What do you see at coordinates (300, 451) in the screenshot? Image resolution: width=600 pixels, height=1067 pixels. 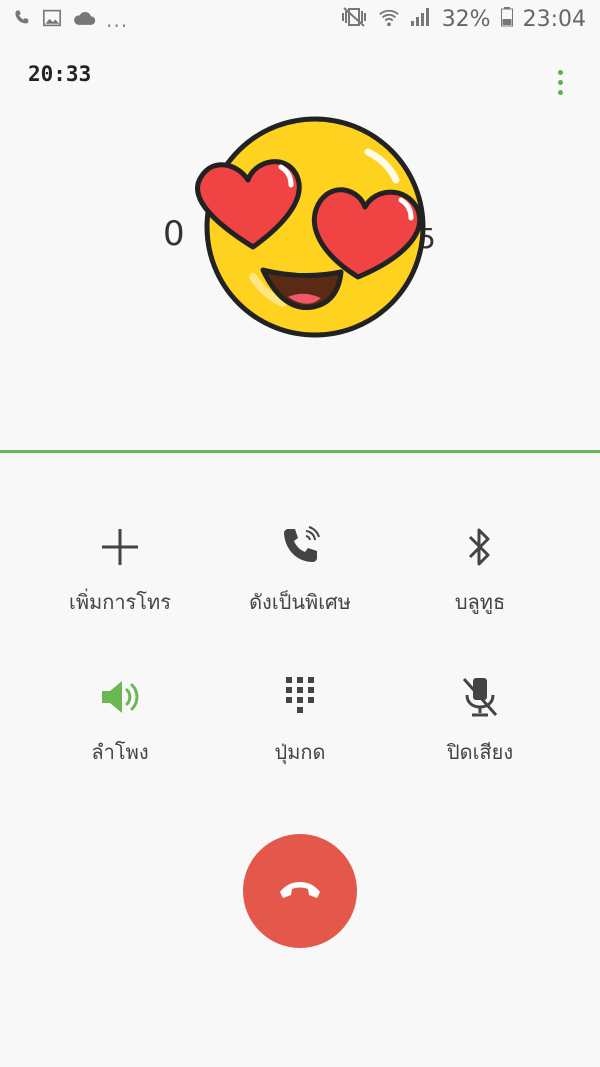 I see `call-divider` at bounding box center [300, 451].